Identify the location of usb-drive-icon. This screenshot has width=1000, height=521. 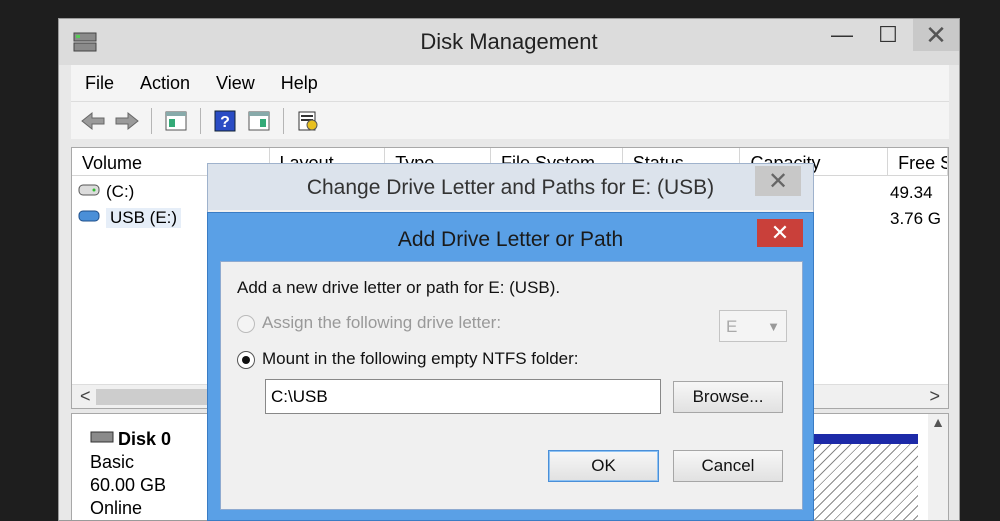
(89, 218).